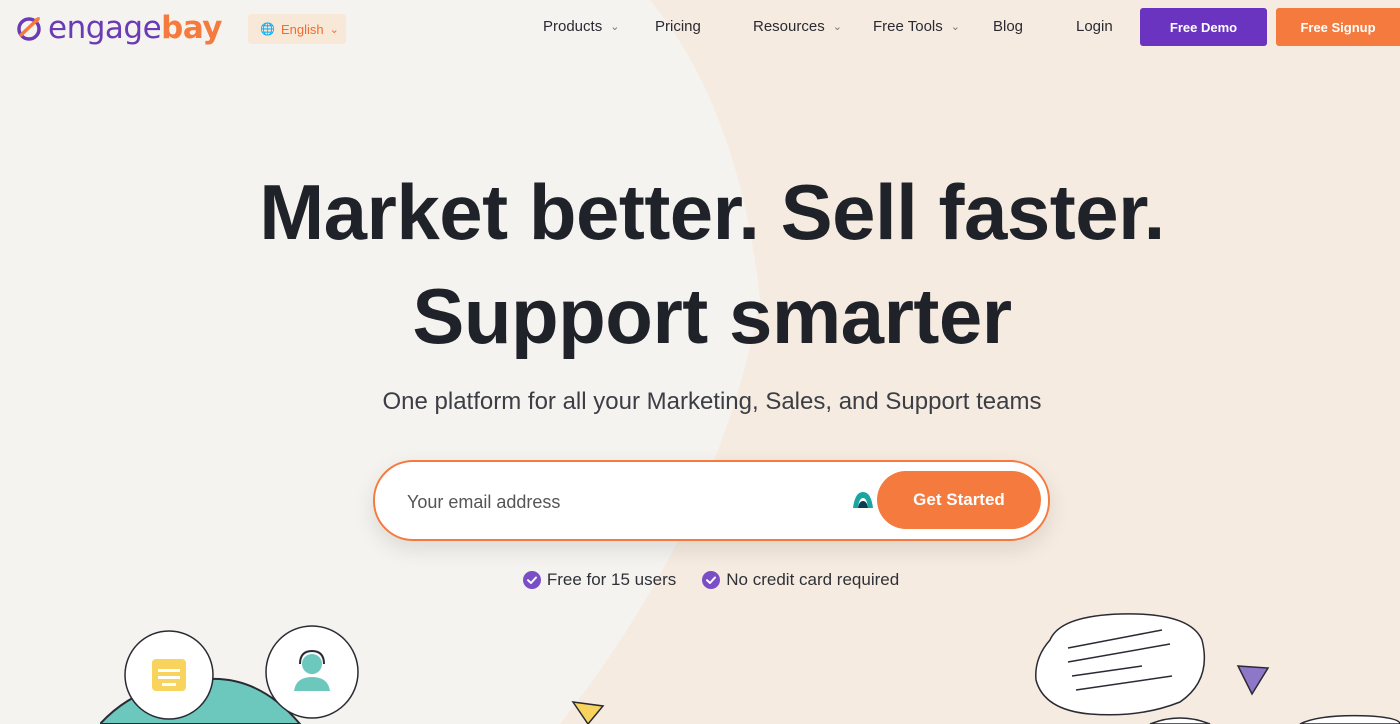 The height and width of the screenshot is (724, 1400). What do you see at coordinates (1338, 27) in the screenshot?
I see `free-signup-button: Free Signup` at bounding box center [1338, 27].